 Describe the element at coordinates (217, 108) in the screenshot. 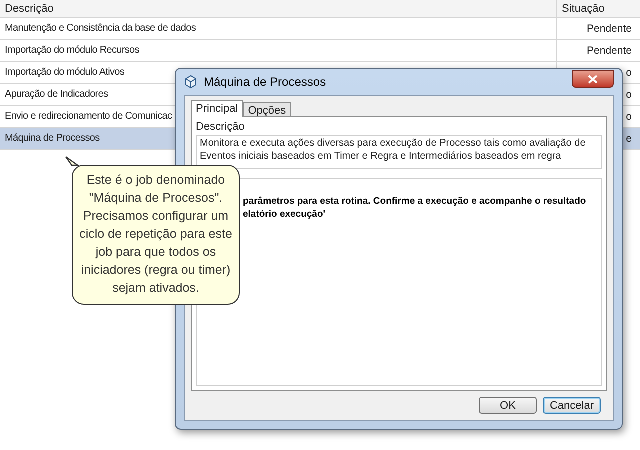

I see `tab: Principal` at that location.